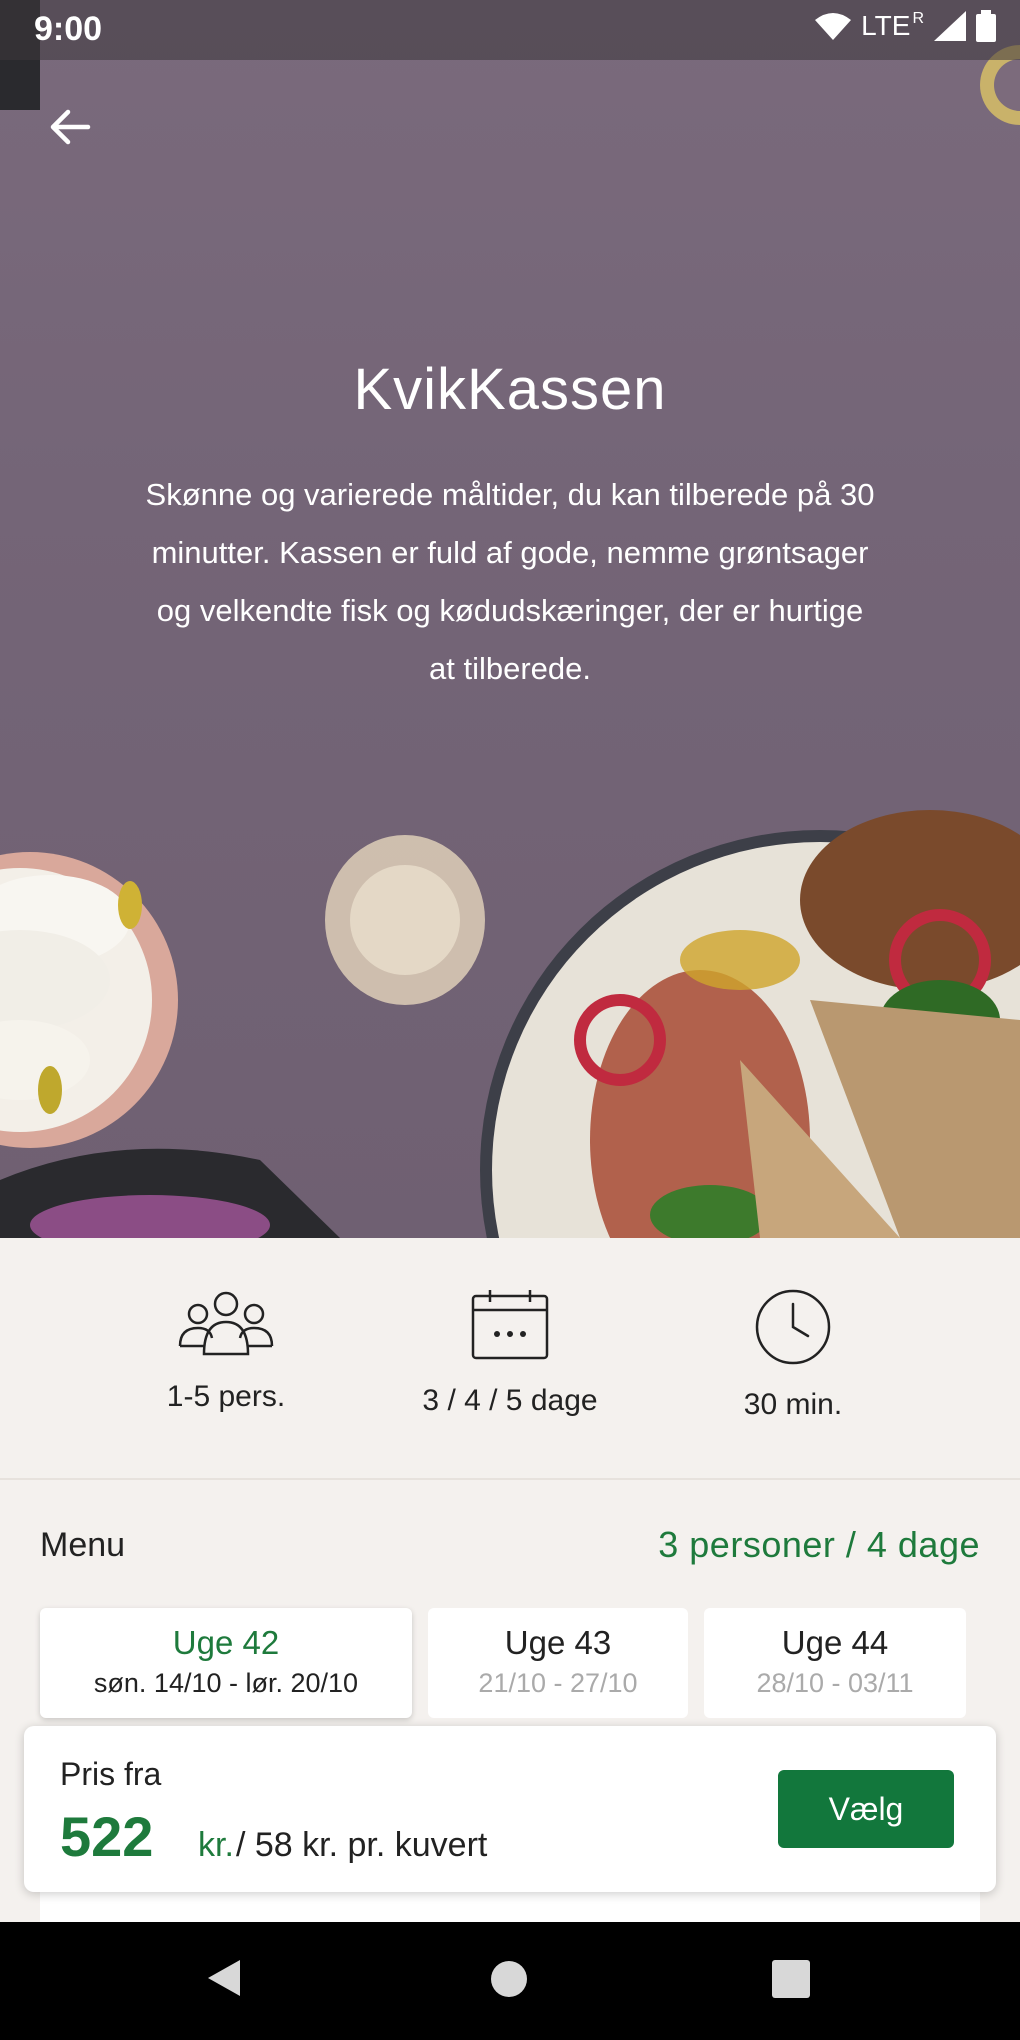  I want to click on week-dates: søn. 14/10 - lør. 20/10, so click(226, 1683).